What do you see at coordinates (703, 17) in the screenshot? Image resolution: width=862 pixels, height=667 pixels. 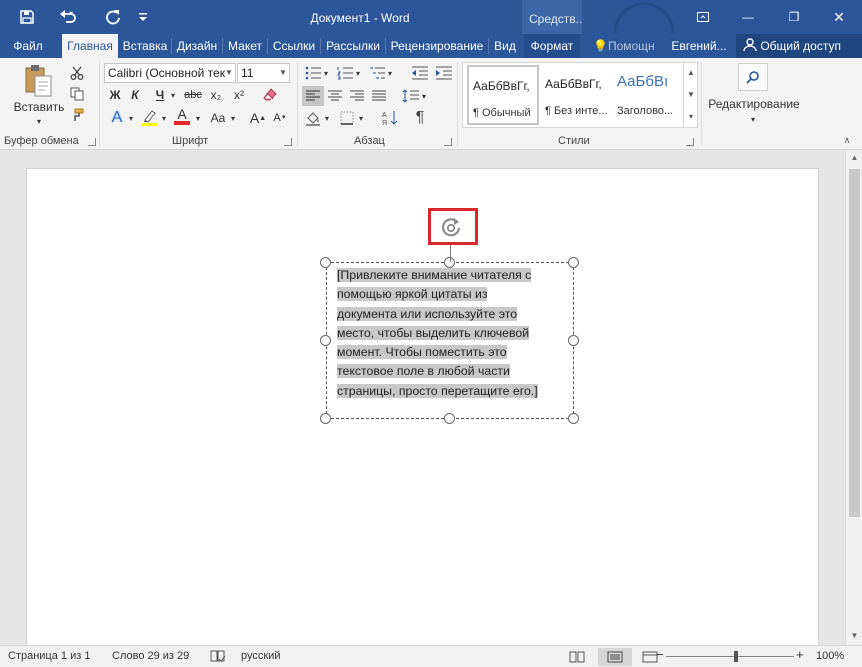 I see `ribbon-display-options-button` at bounding box center [703, 17].